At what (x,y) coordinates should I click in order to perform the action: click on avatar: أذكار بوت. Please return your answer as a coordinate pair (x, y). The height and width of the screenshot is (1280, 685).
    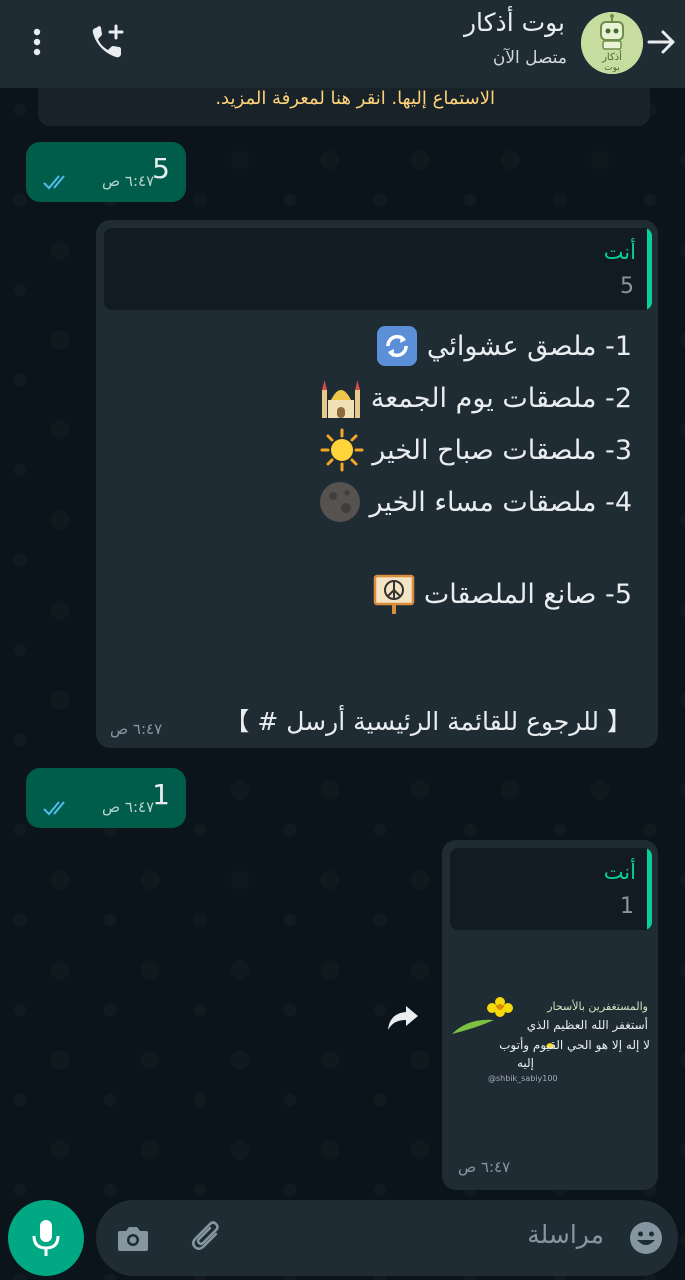
    Looking at the image, I should click on (612, 43).